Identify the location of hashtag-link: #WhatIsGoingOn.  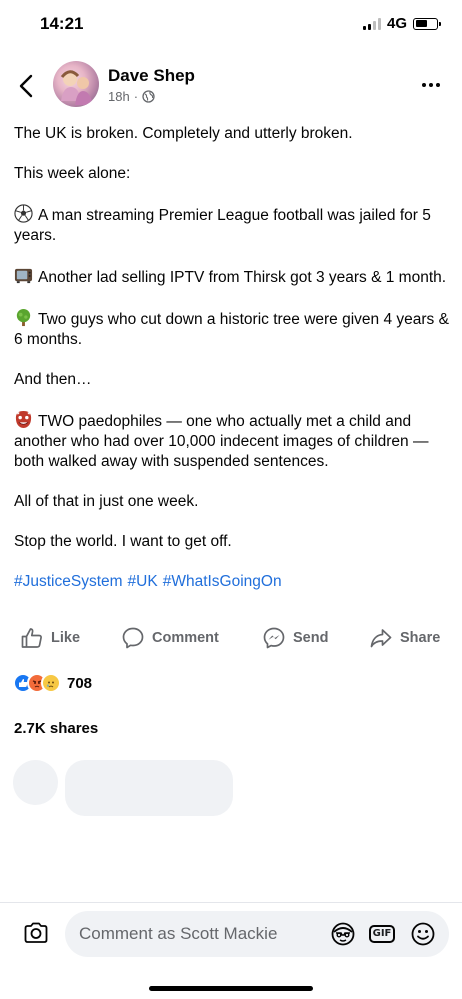
(222, 581).